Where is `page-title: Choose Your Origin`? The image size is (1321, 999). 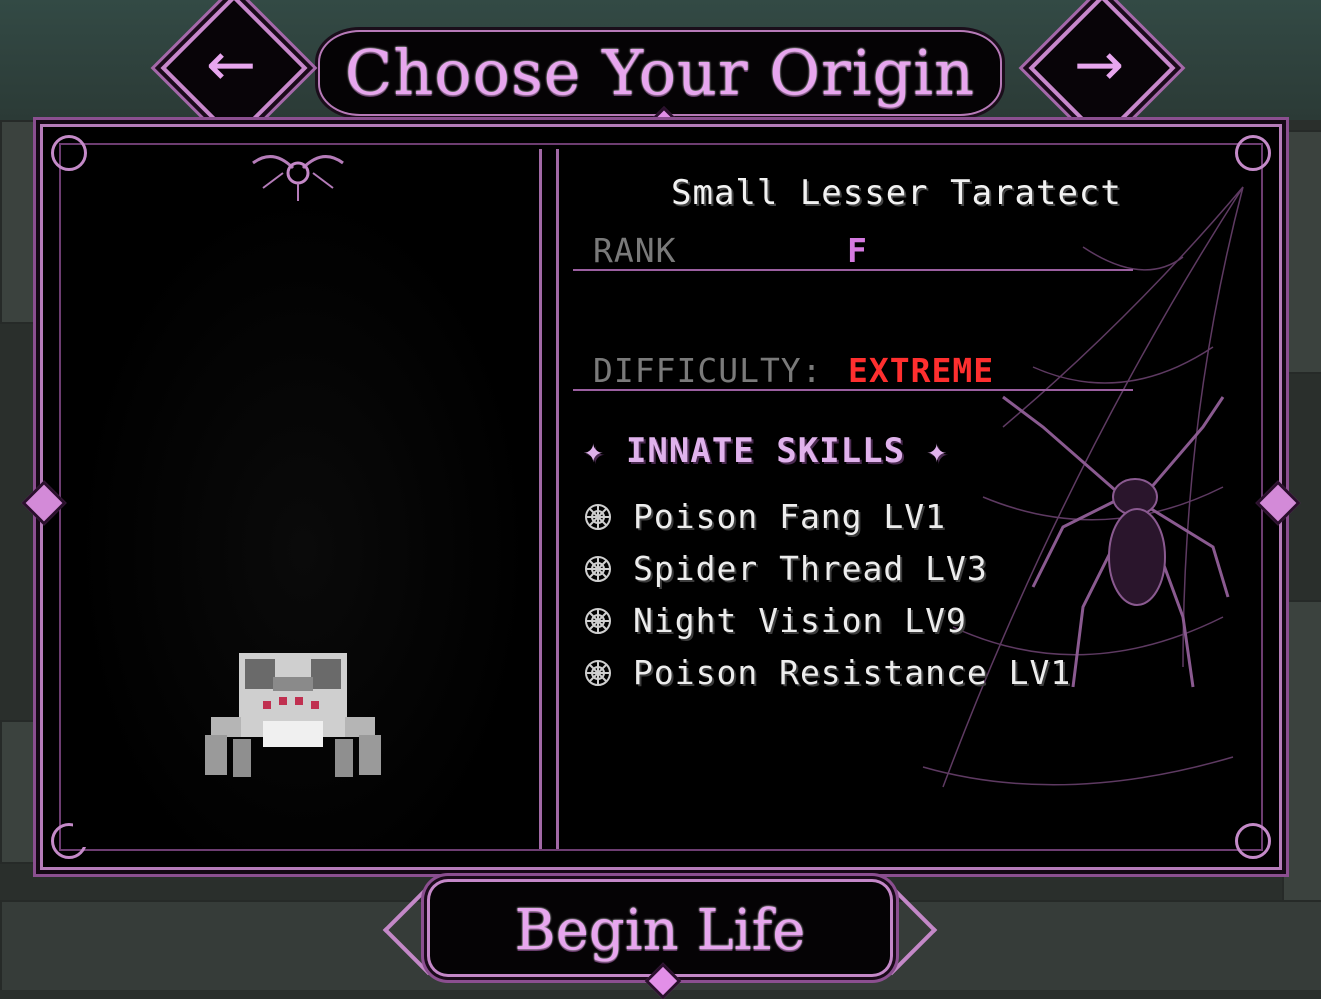
page-title: Choose Your Origin is located at coordinates (660, 72).